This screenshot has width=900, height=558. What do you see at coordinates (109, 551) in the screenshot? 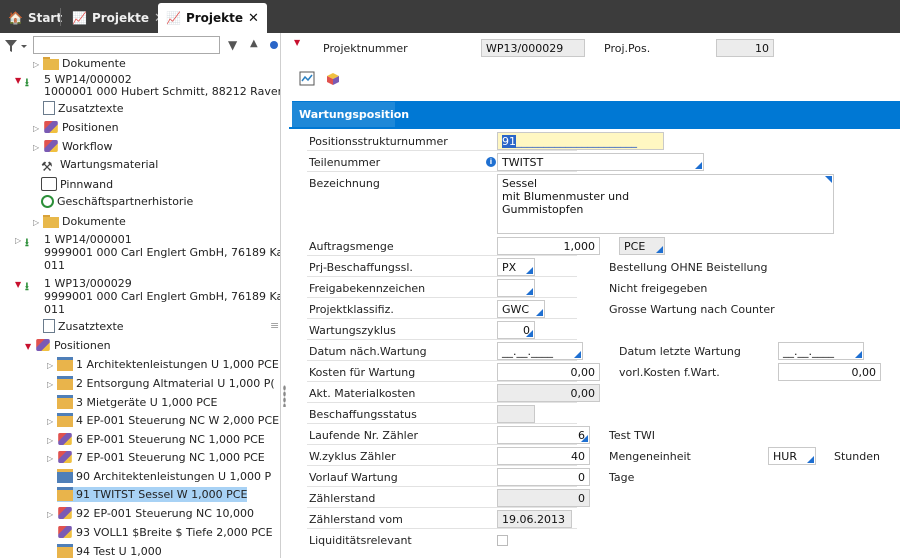
I see `position-row: 94 Test U 1,000` at bounding box center [109, 551].